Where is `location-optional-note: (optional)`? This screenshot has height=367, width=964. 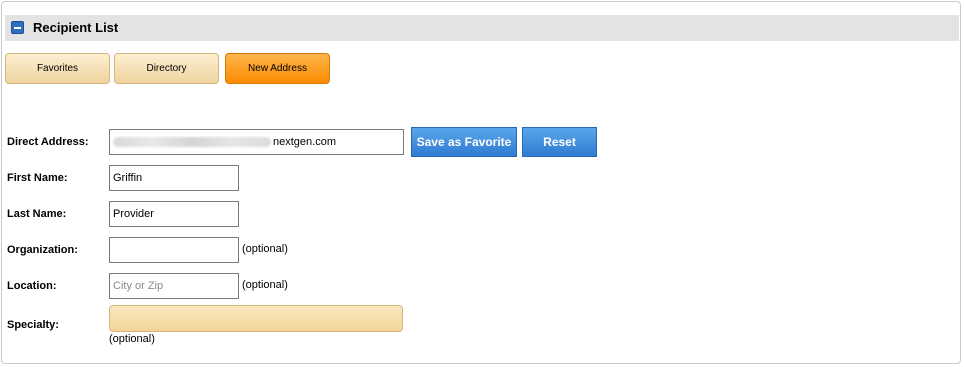
location-optional-note: (optional) is located at coordinates (265, 285).